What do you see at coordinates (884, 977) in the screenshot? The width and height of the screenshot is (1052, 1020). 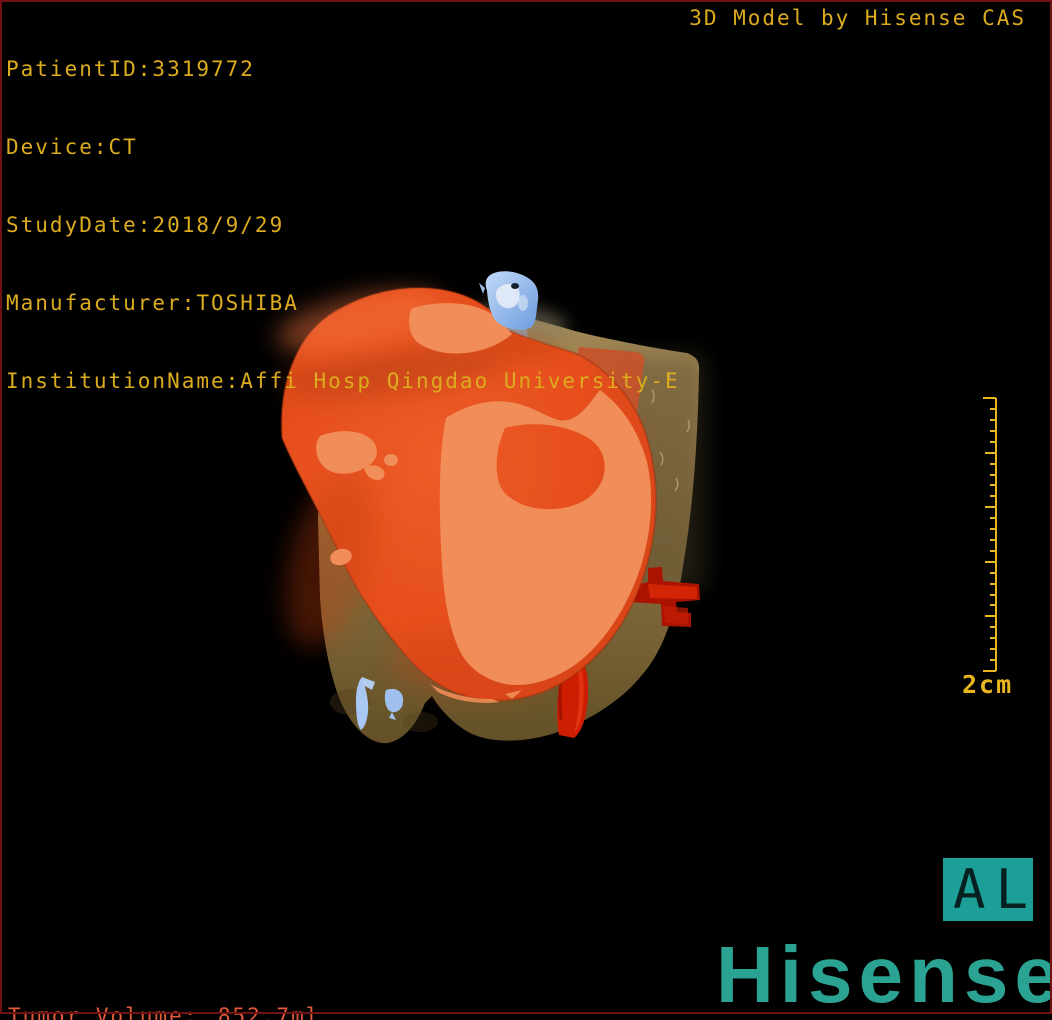 I see `hisense-logo: Hisense` at bounding box center [884, 977].